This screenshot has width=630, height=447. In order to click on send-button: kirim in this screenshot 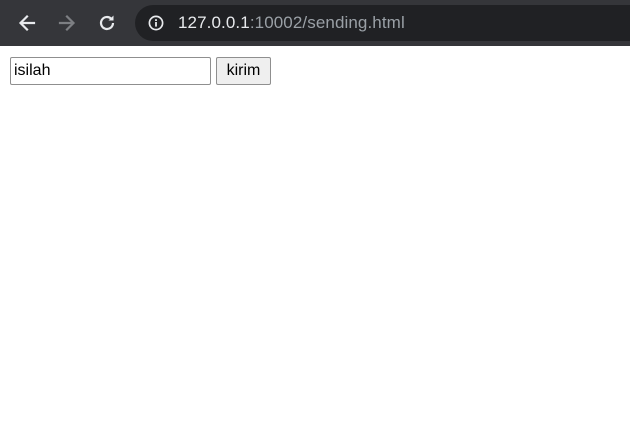, I will do `click(243, 71)`.